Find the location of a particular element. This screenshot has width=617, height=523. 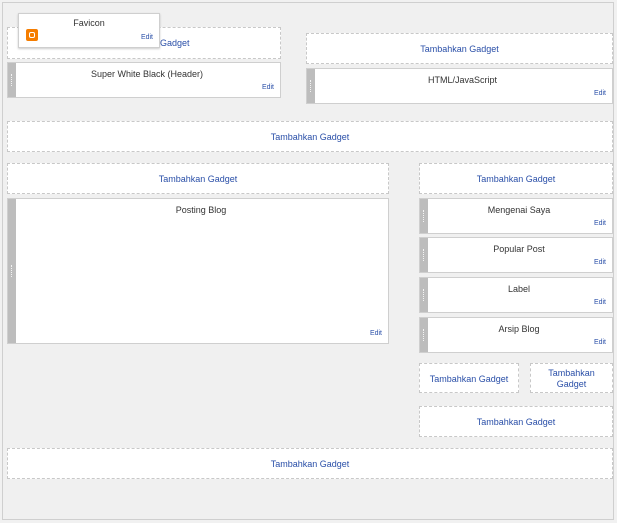

widget-title: Label is located at coordinates (519, 289).